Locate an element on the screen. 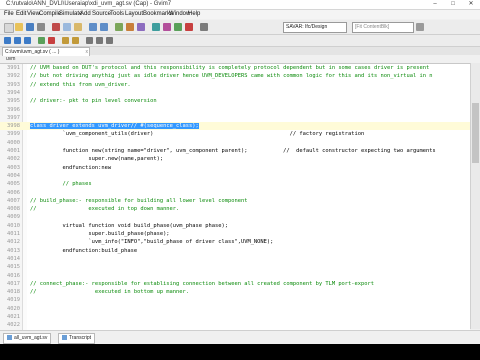 Image resolution: width=480 pixels, height=360 pixels. selected-text: class is located at coordinates (40, 126).